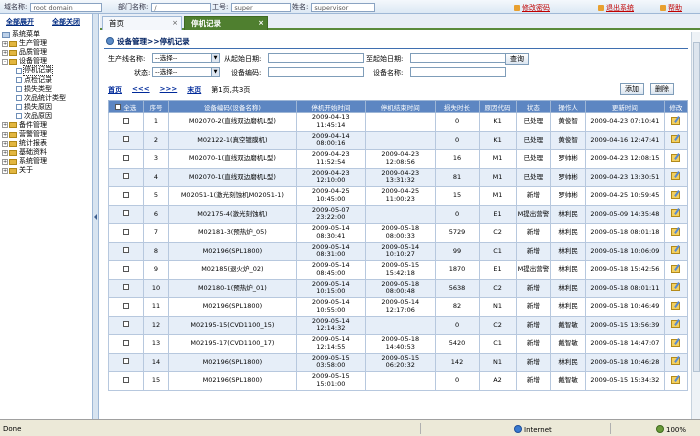 This screenshot has width=700, height=436. I want to click on menu-item: + 统计报表, so click(47, 143).